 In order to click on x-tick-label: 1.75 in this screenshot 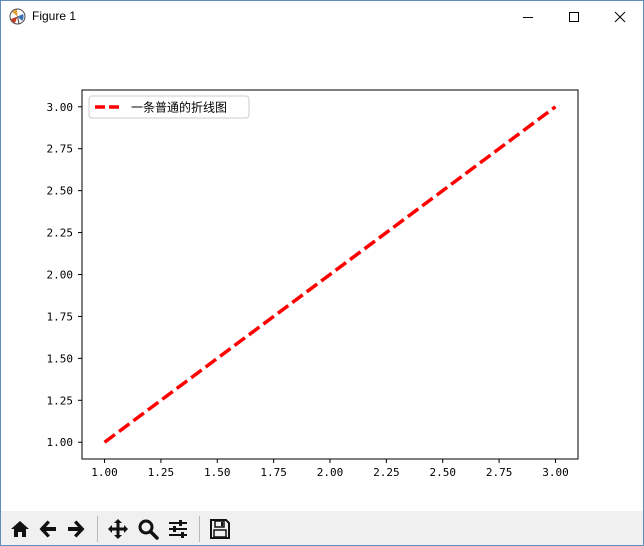, I will do `click(273, 472)`.